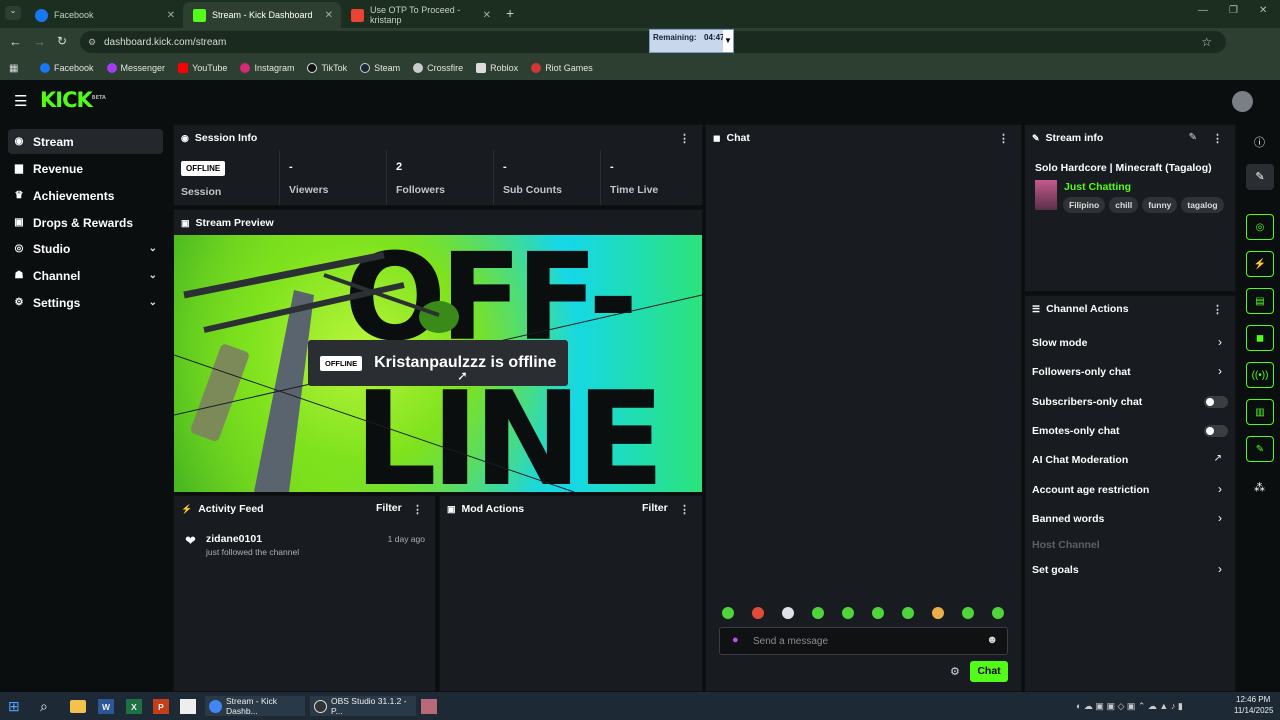  What do you see at coordinates (106, 706) in the screenshot?
I see `word-icon: W` at bounding box center [106, 706].